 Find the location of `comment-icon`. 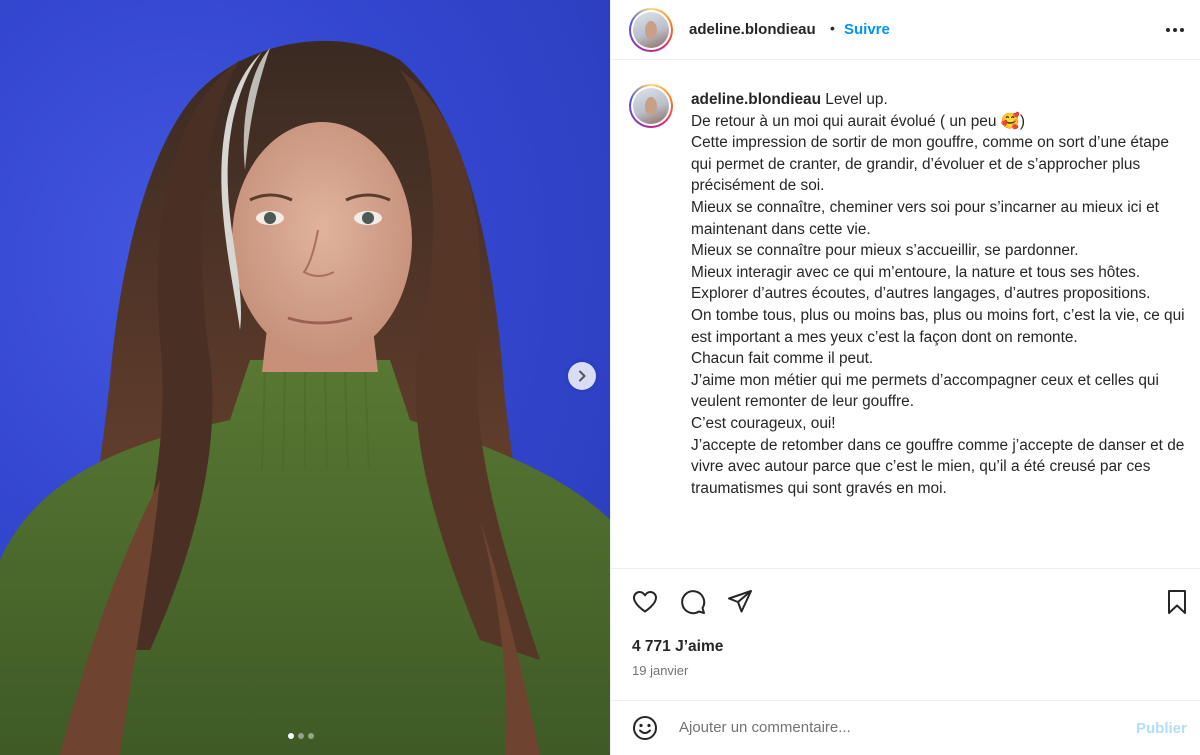

comment-icon is located at coordinates (693, 602).